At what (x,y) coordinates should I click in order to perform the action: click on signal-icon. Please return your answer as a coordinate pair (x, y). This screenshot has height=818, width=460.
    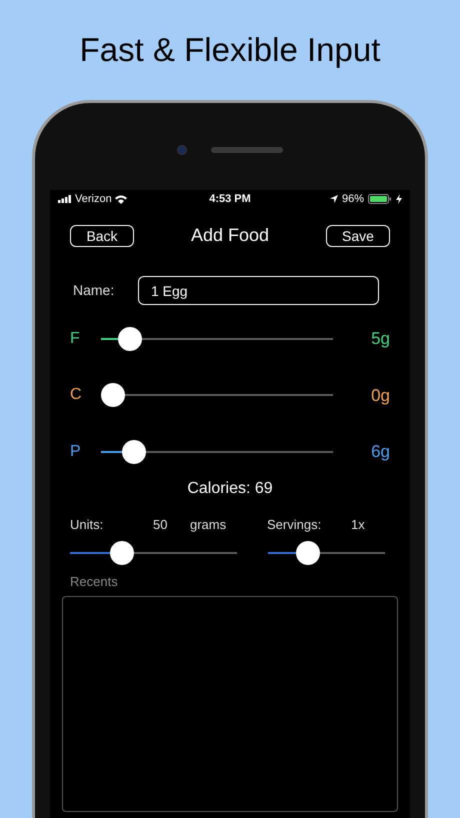
    Looking at the image, I should click on (65, 199).